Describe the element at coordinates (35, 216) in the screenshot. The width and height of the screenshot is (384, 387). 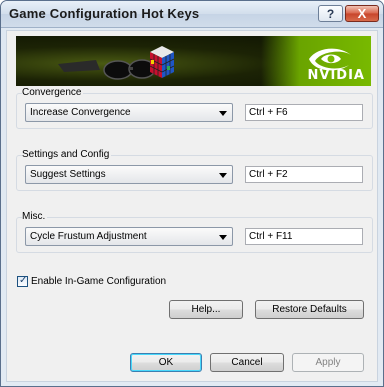
I see `group-label: Misc.` at that location.